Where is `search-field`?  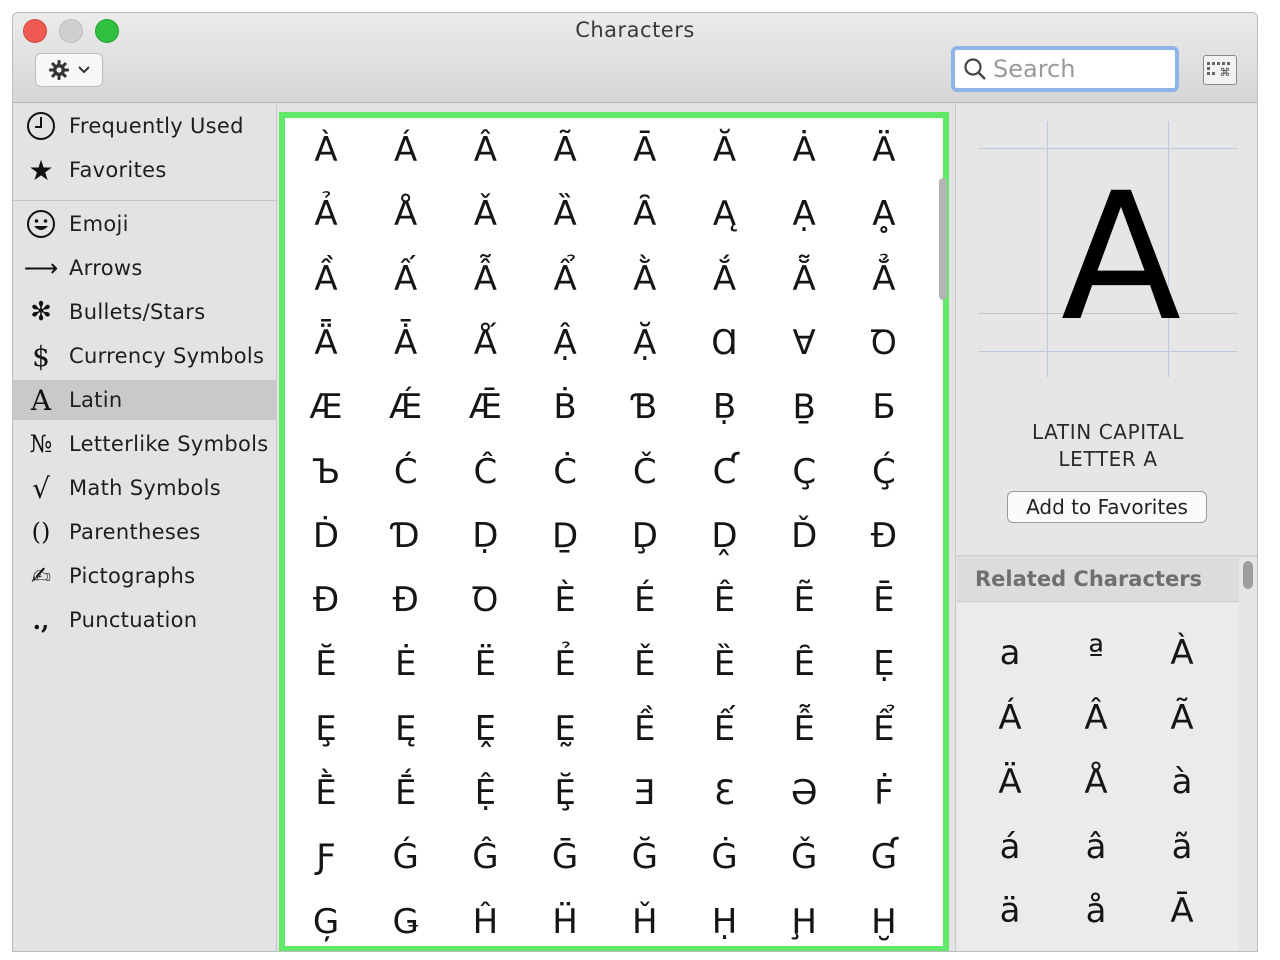
search-field is located at coordinates (1065, 69).